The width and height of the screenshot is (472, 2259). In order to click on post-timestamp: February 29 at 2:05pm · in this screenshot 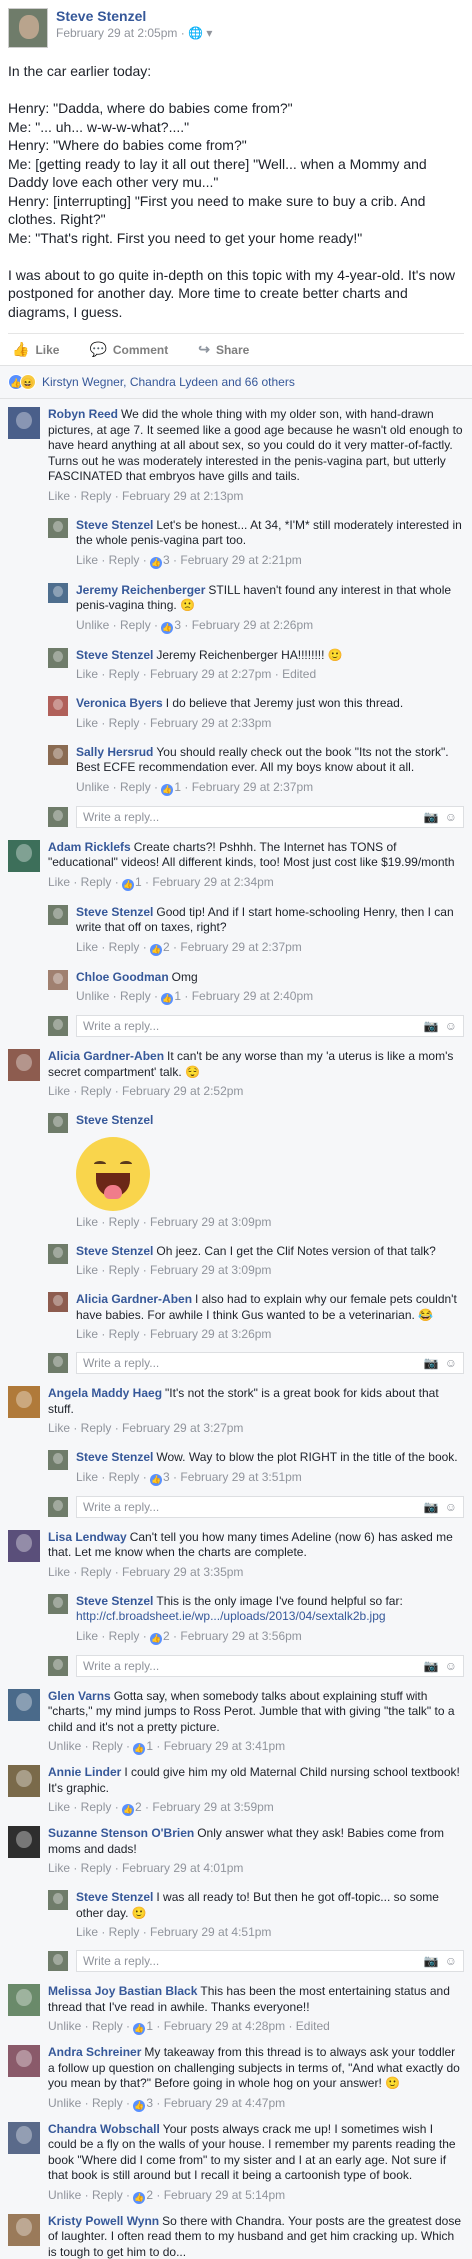, I will do `click(122, 33)`.